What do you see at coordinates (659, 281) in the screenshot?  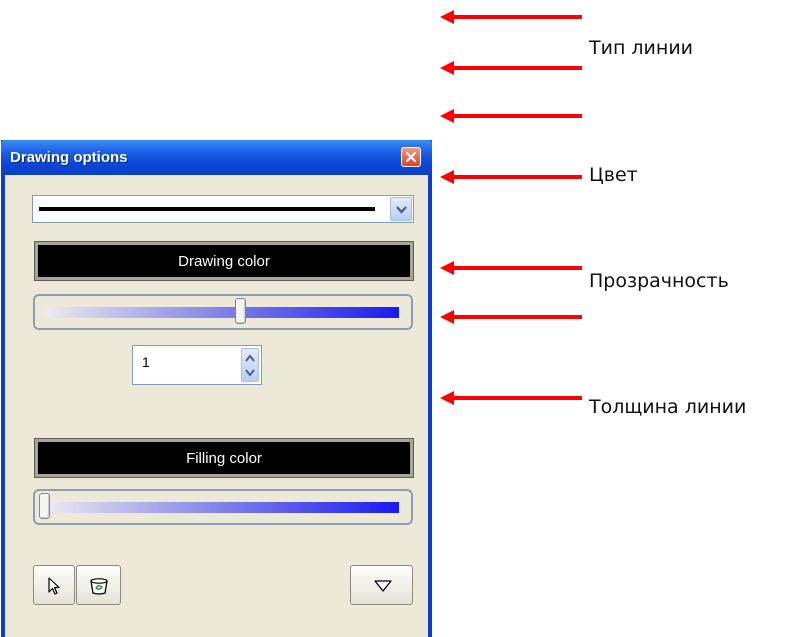 I see `annotation-transparency: Прозрачность` at bounding box center [659, 281].